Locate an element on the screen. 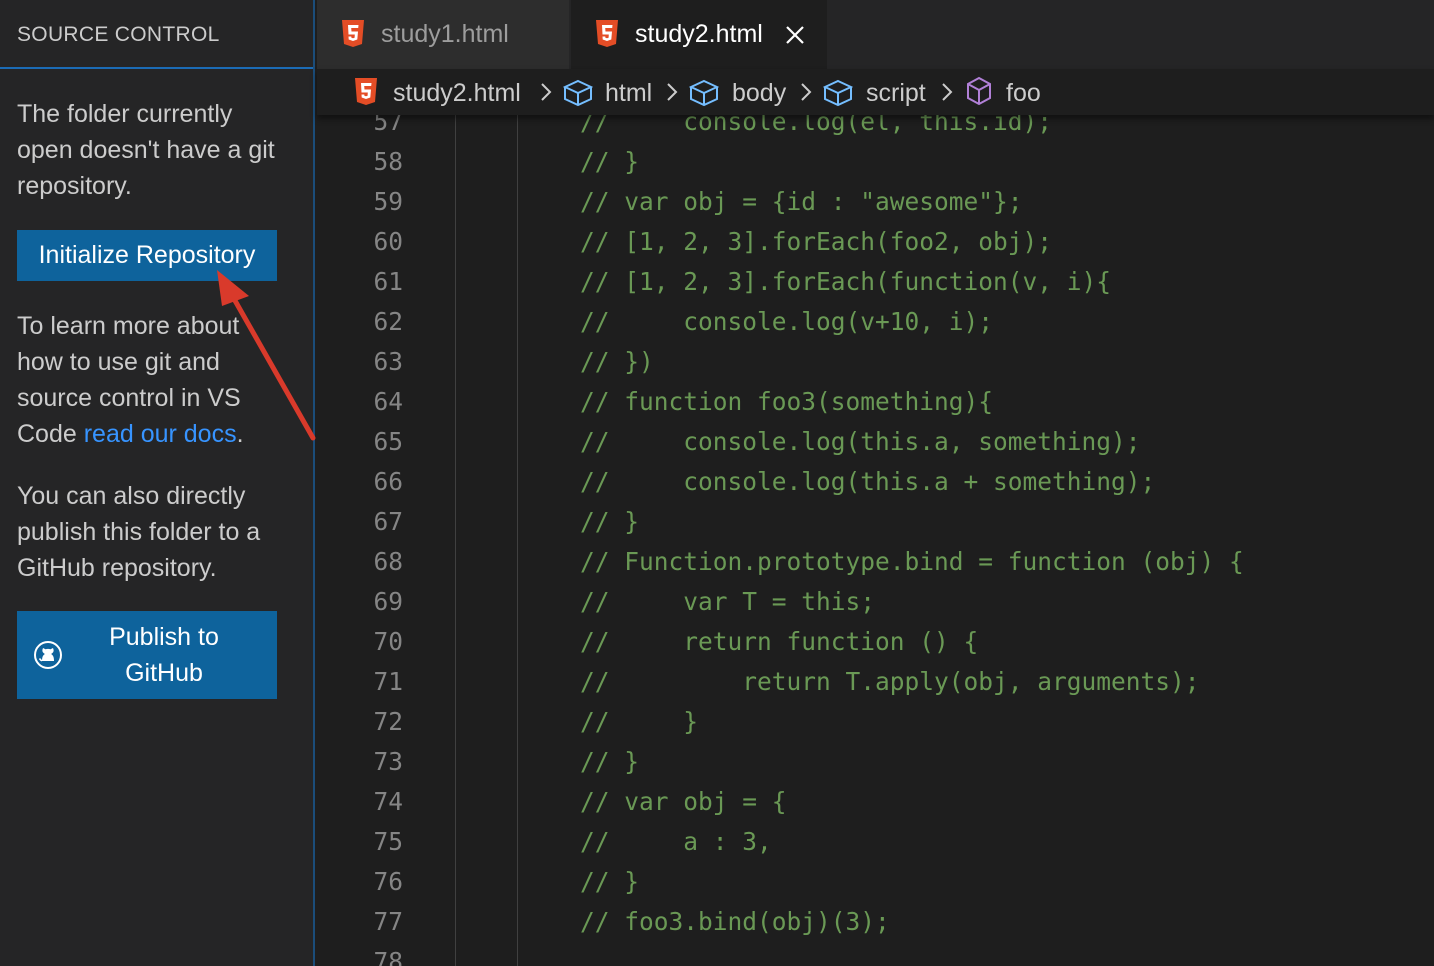  code-text: // var T = this; is located at coordinates (728, 601).